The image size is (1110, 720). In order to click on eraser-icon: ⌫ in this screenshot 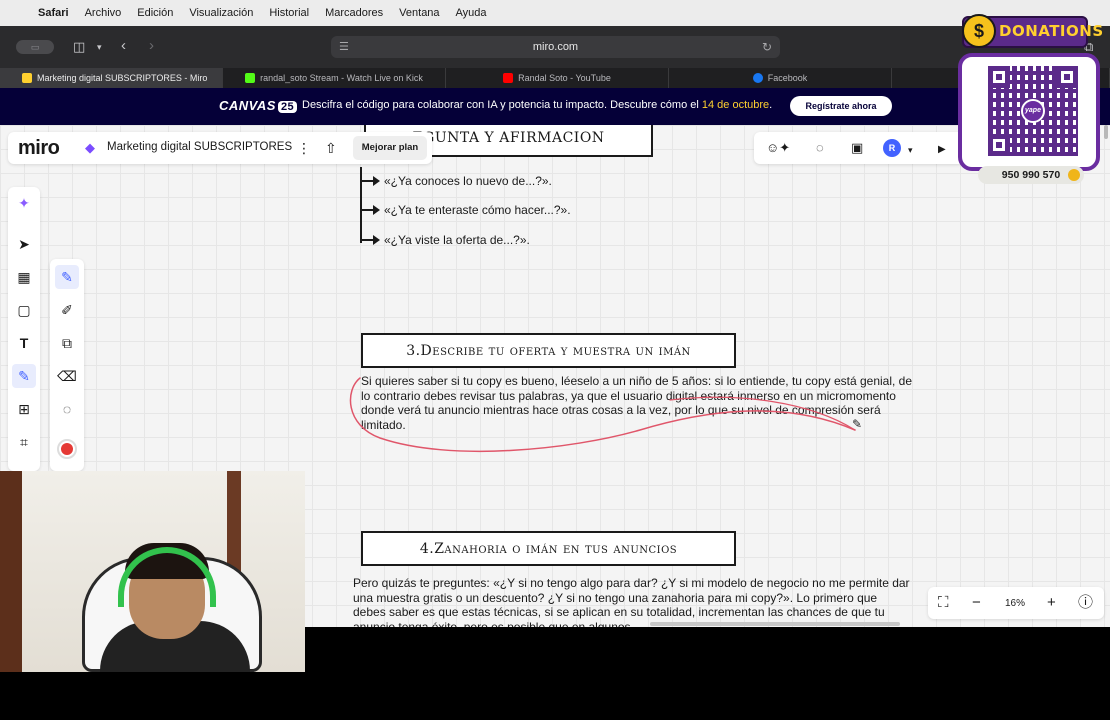, I will do `click(67, 376)`.